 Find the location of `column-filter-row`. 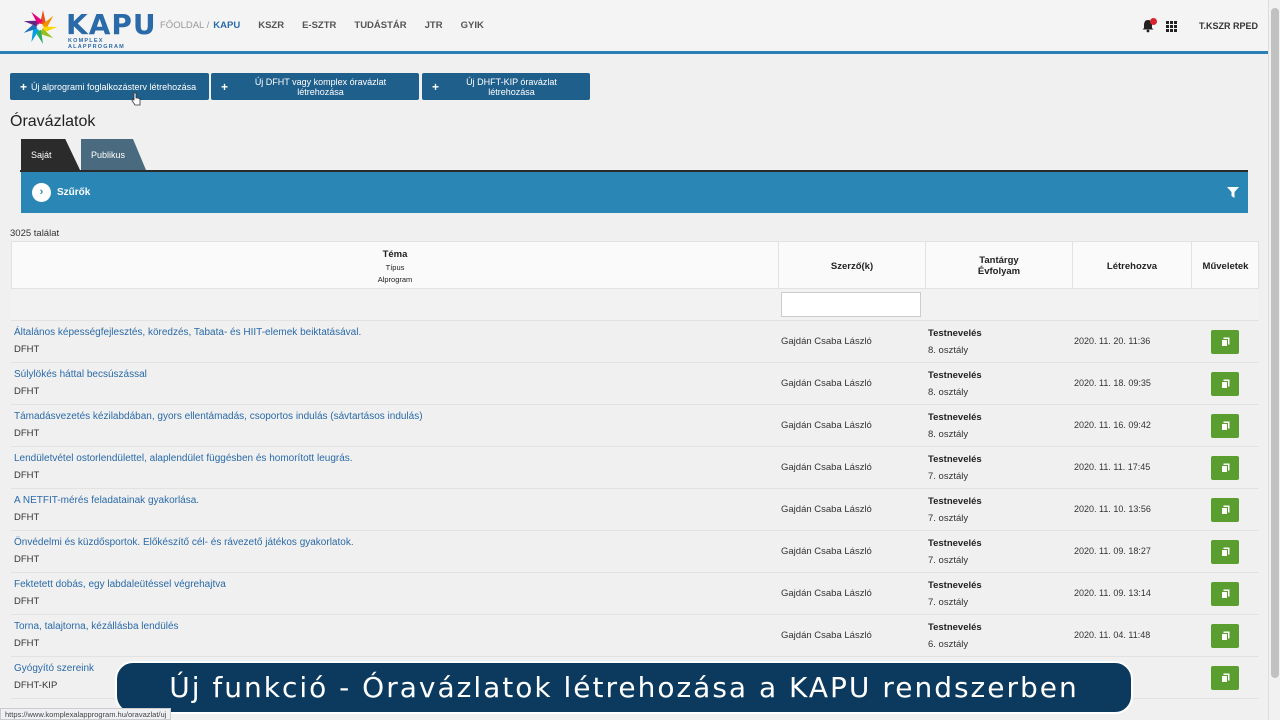

column-filter-row is located at coordinates (635, 305).